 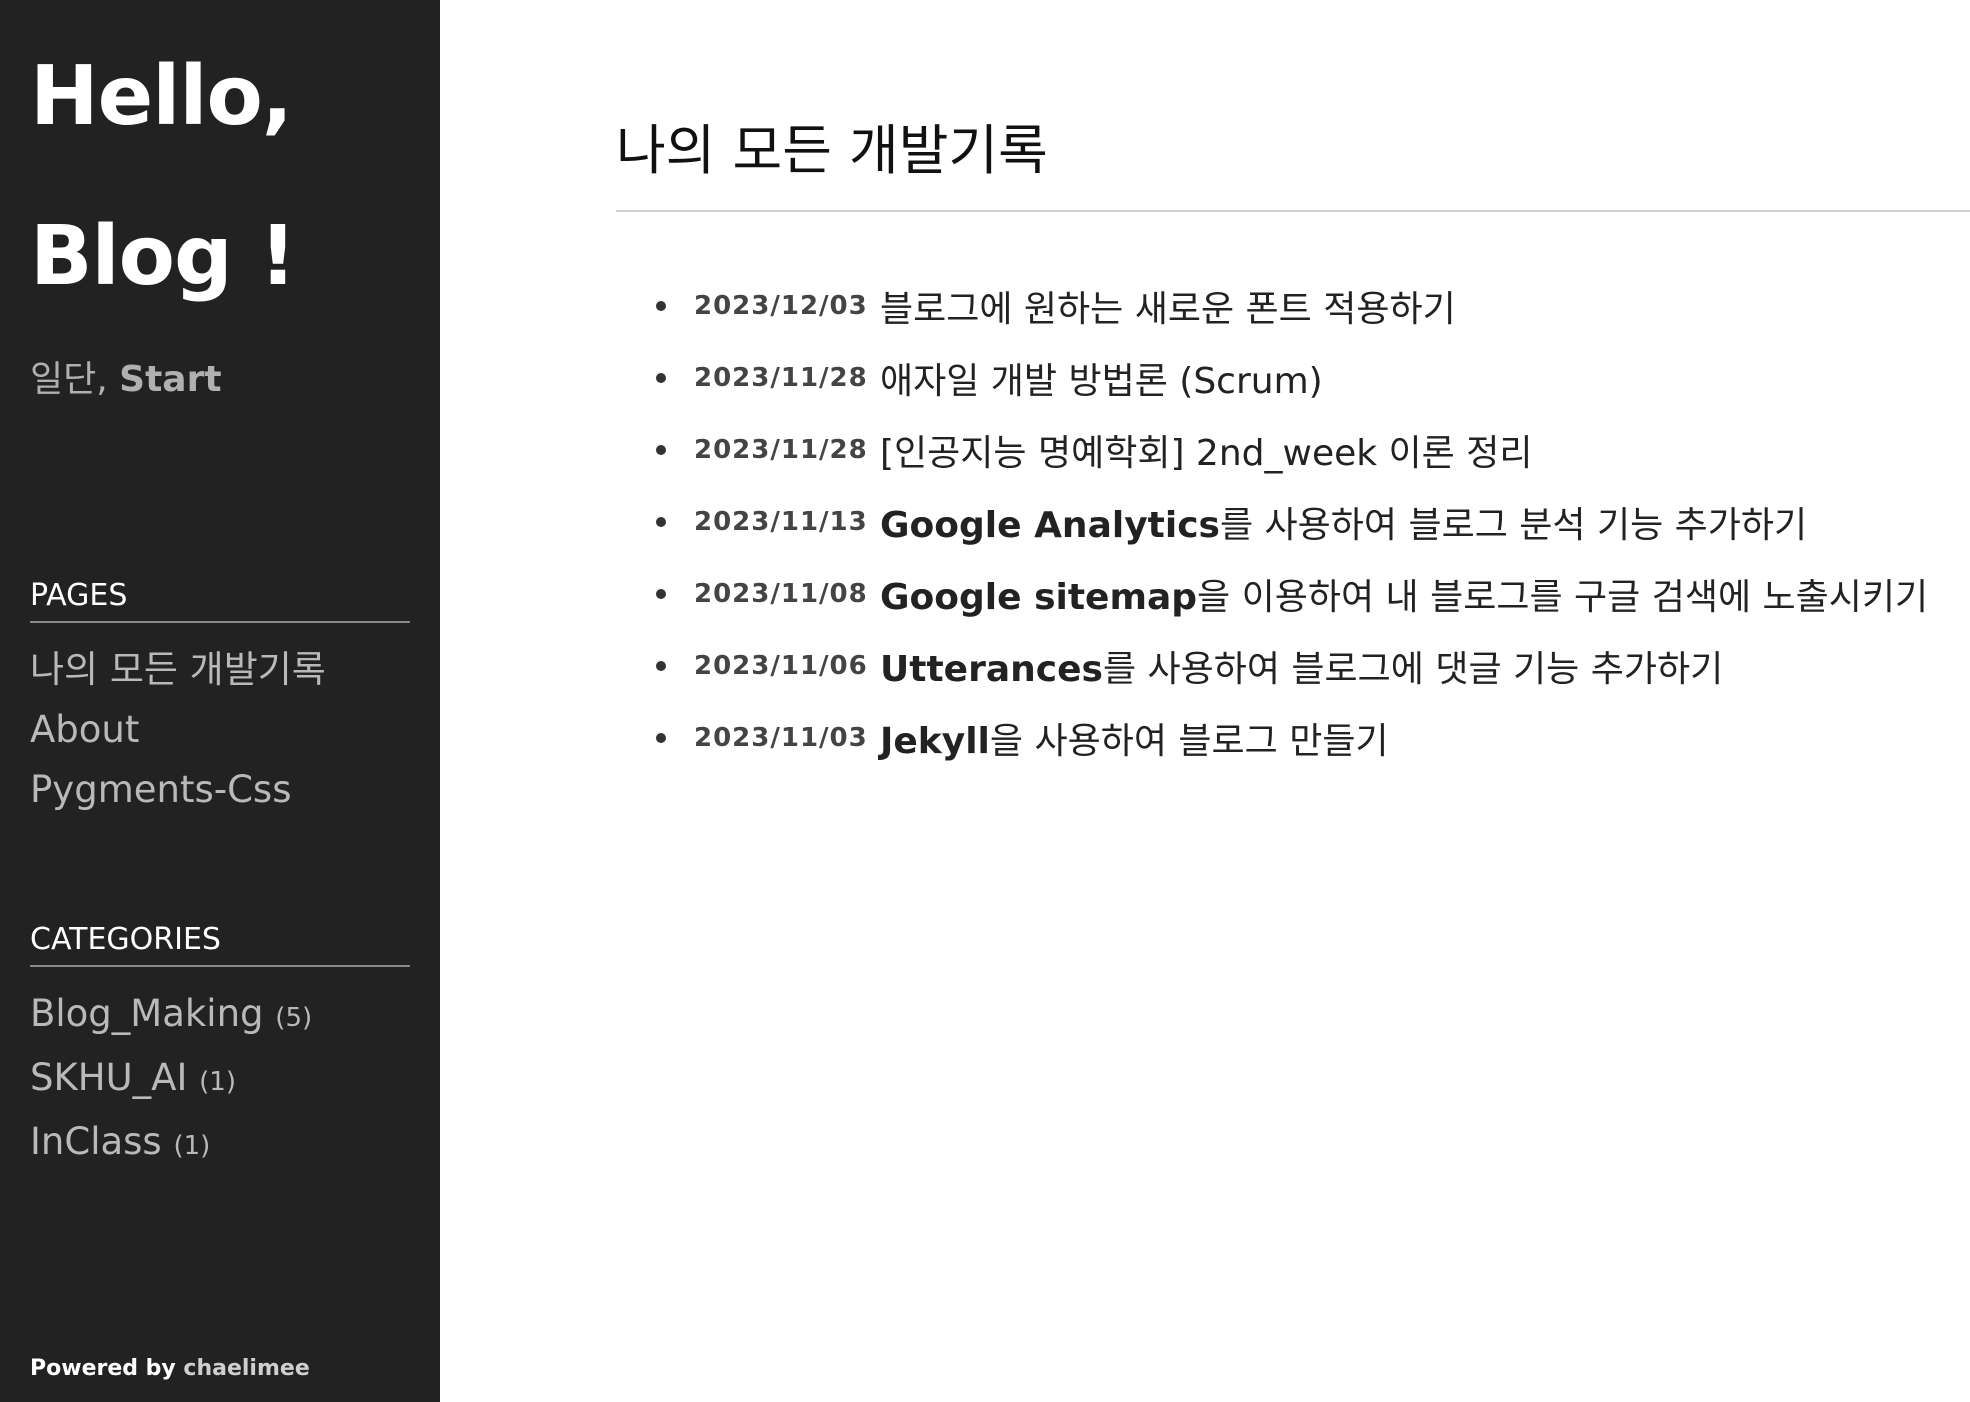 I want to click on post-list-item: 2023/12/03 블로그에 원하는 새로운 폰트 적용하기, so click(x=1272, y=306).